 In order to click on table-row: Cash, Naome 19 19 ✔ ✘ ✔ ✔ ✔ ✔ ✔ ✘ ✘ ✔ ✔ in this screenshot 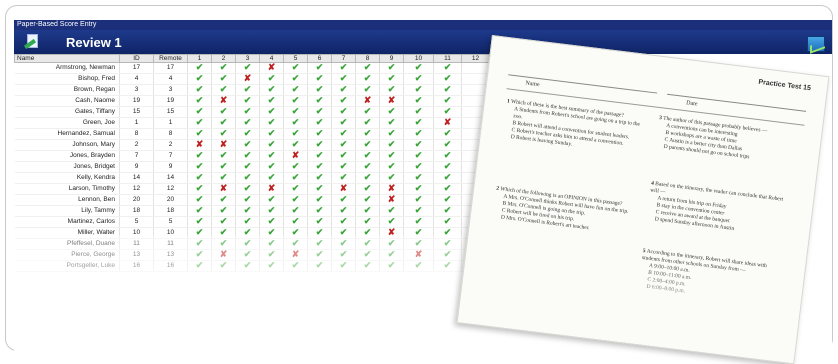, I will do `click(252, 101)`.